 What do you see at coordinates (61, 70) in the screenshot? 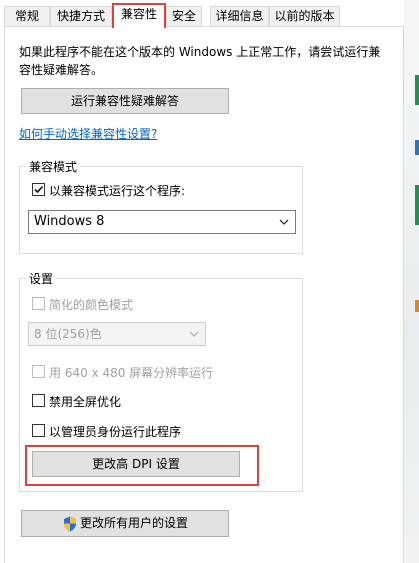
I see `intro-text-line2: 容性疑难解答。` at bounding box center [61, 70].